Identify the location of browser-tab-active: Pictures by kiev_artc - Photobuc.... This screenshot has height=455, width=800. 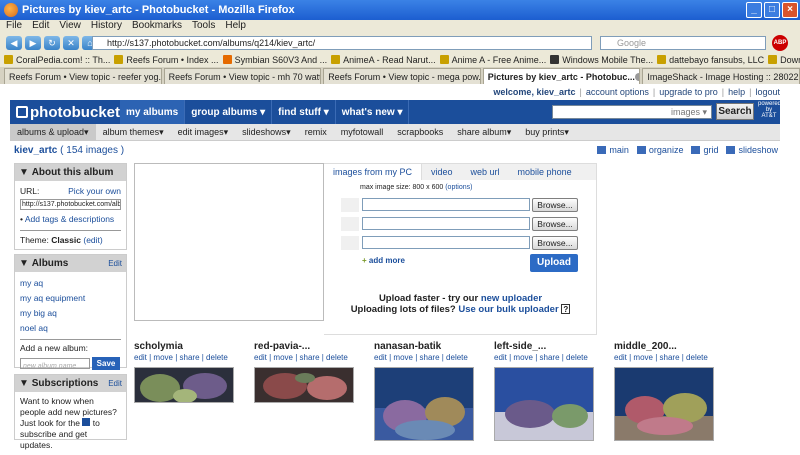
(561, 76).